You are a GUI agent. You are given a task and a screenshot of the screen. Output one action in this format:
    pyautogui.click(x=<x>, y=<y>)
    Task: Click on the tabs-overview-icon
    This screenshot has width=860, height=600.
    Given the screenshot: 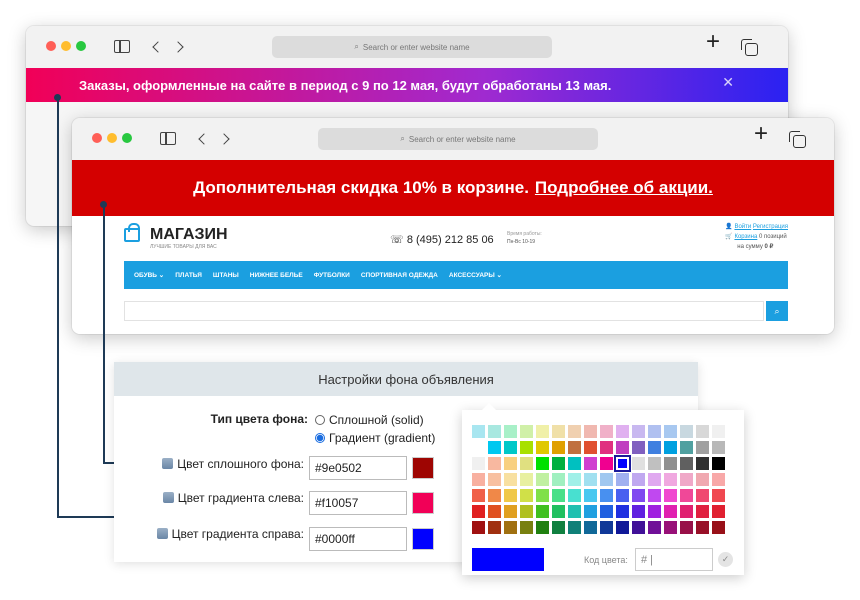 What is the action you would take?
    pyautogui.click(x=749, y=47)
    